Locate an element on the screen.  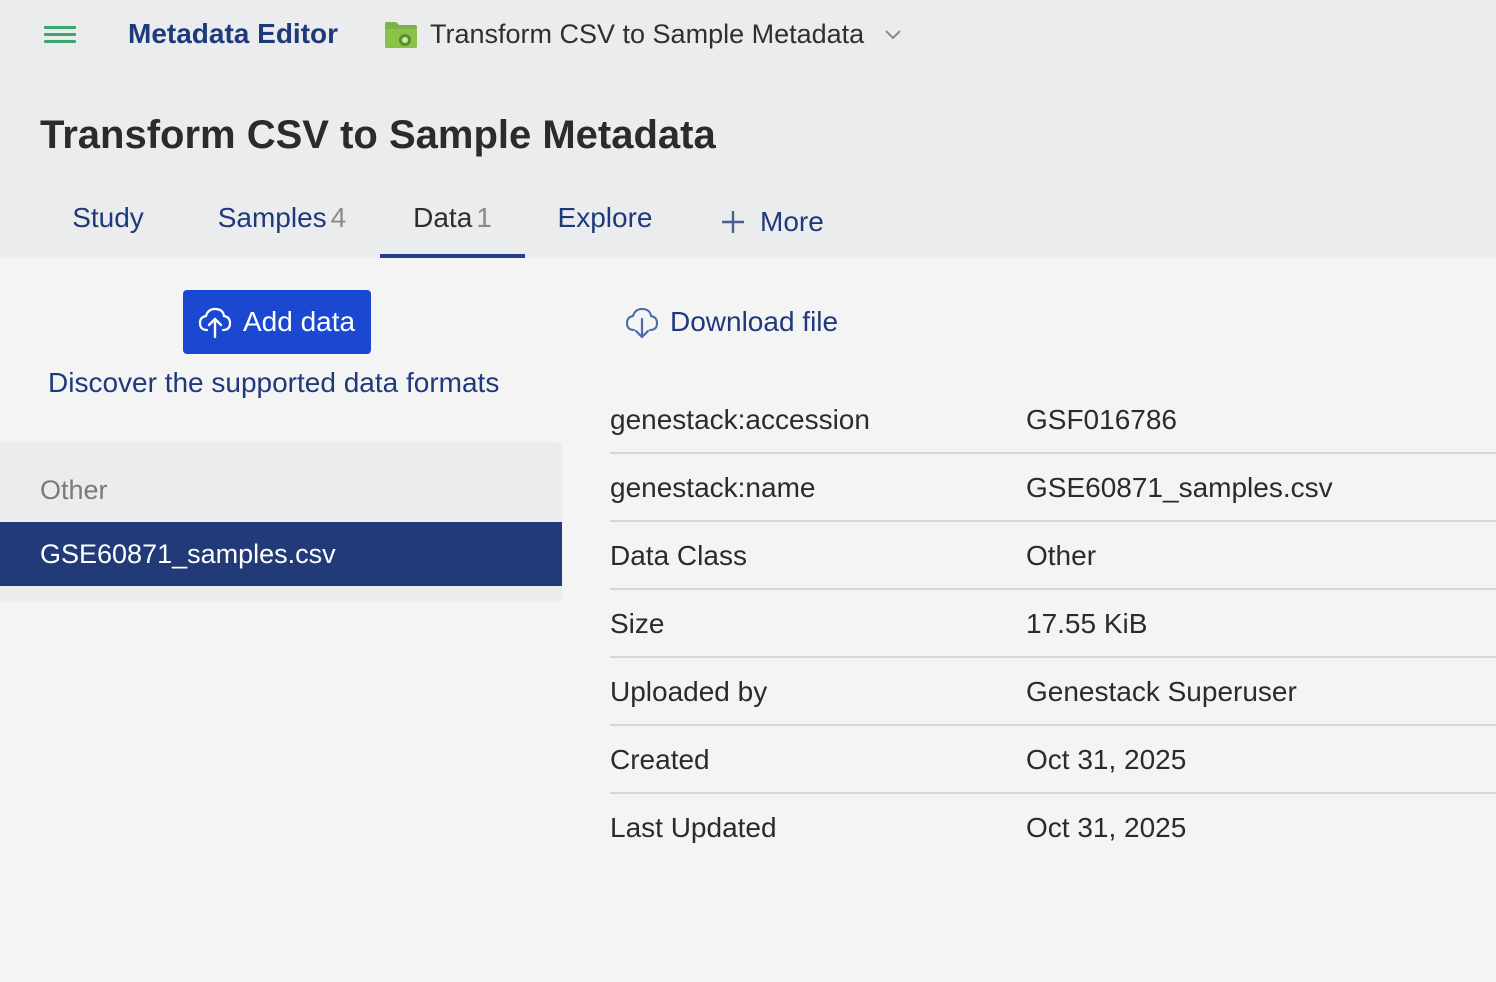
tab-more: More is located at coordinates (772, 222).